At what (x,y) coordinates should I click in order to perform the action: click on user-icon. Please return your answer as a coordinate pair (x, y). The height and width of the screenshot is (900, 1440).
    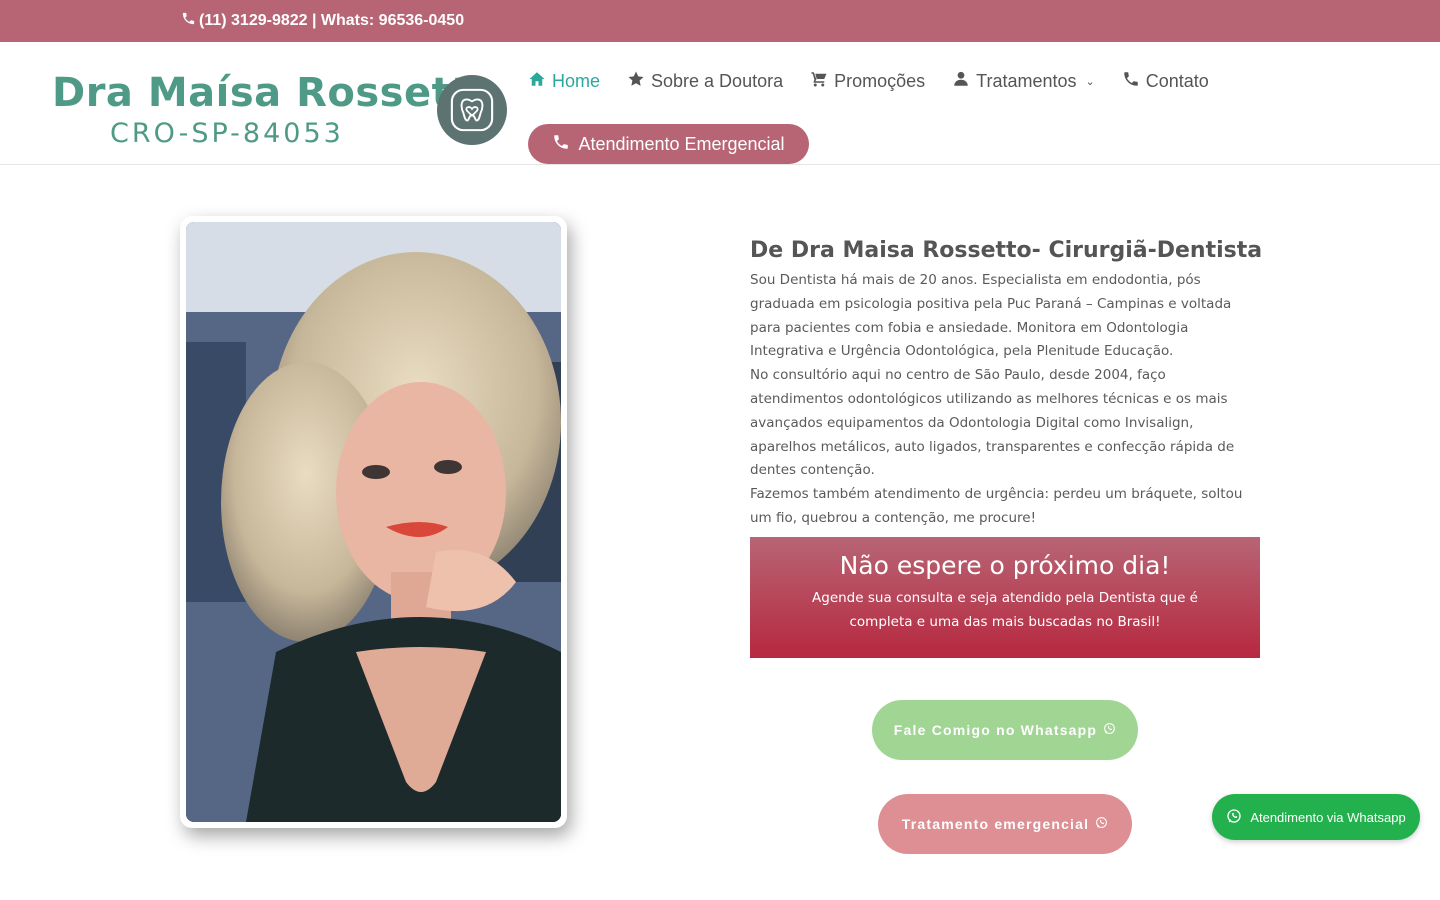
    Looking at the image, I should click on (961, 81).